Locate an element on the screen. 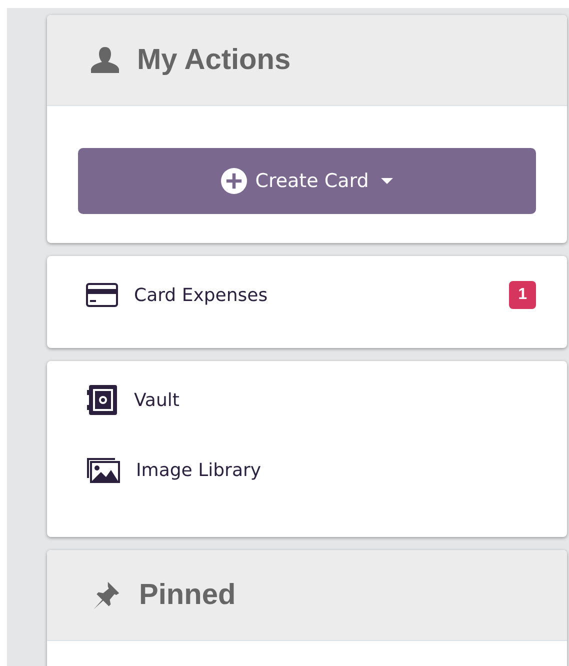 The height and width of the screenshot is (666, 569). menu-item: Vault is located at coordinates (311, 400).